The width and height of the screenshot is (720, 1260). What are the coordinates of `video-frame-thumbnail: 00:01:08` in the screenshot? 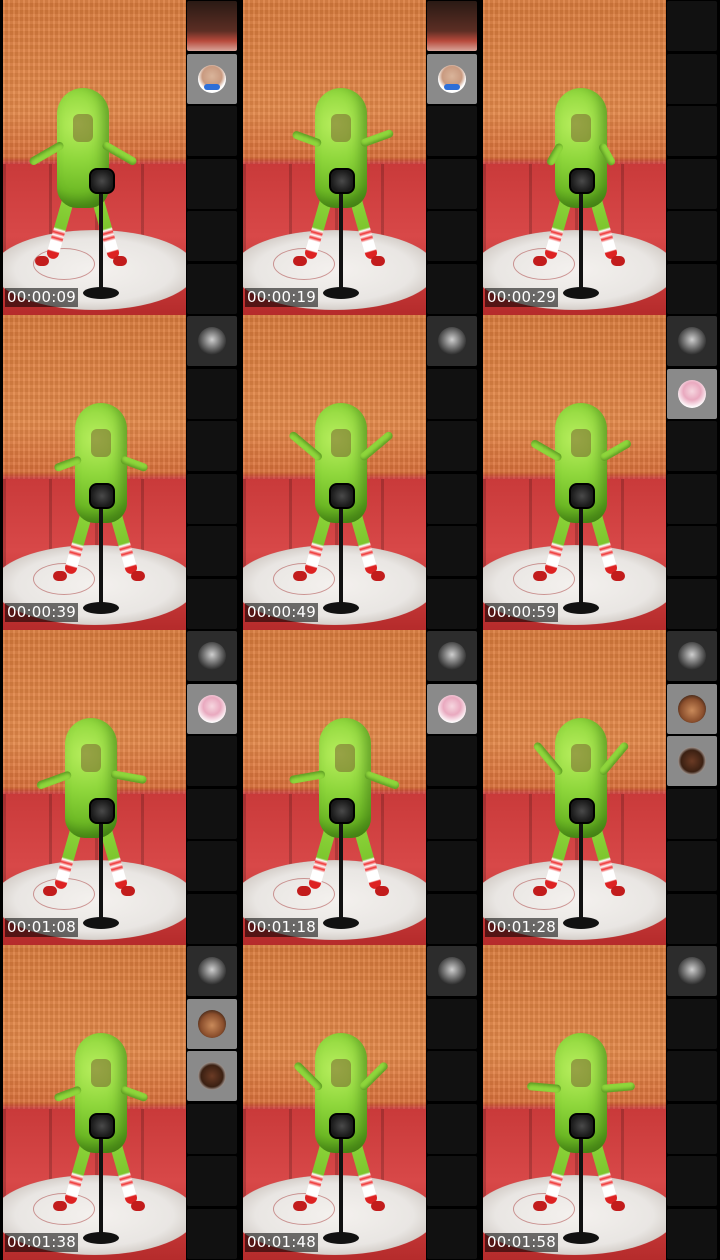 It's located at (94, 787).